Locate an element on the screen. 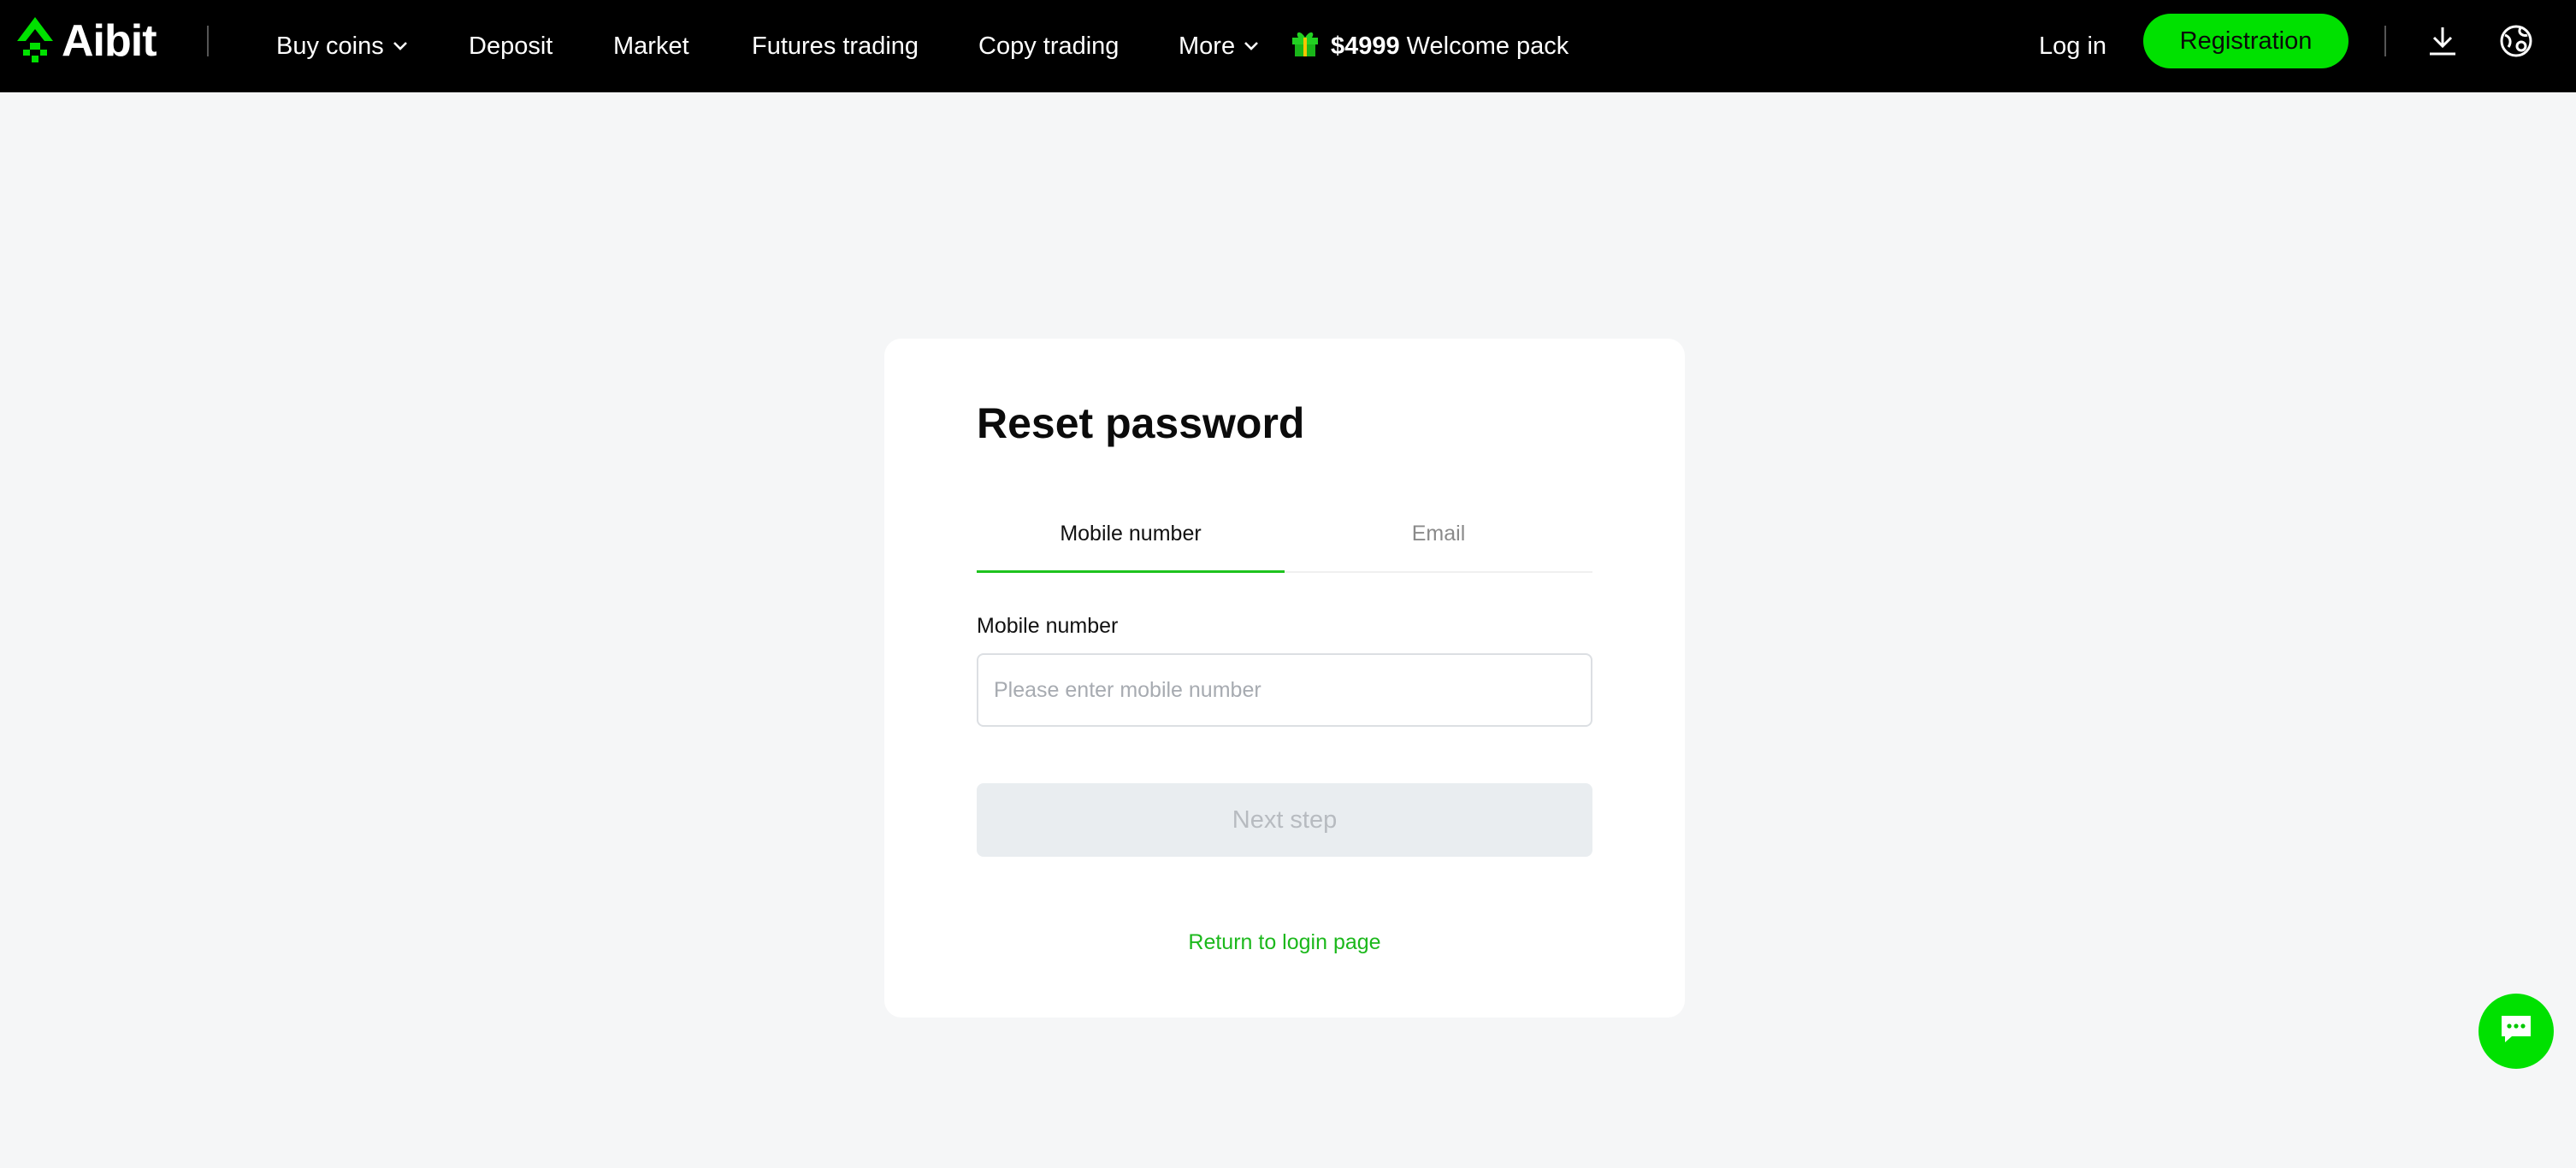 This screenshot has width=2576, height=1168. nav-more: More is located at coordinates (1219, 46).